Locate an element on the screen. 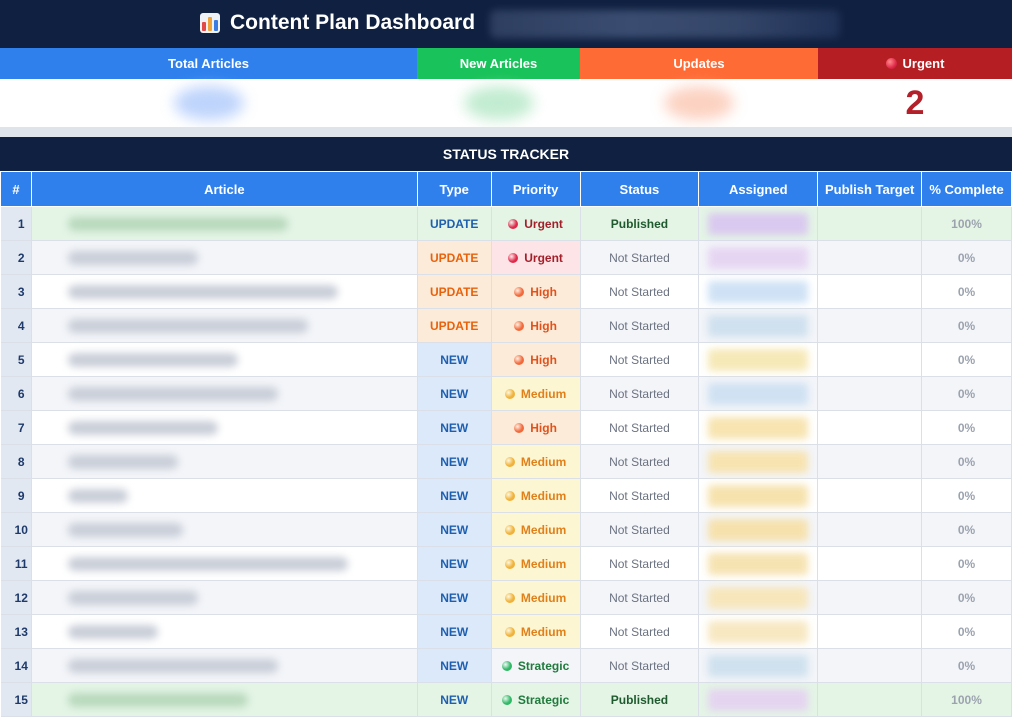 This screenshot has height=717, width=1012. table-row: 4 UPDATE High Not Started 0% is located at coordinates (506, 325).